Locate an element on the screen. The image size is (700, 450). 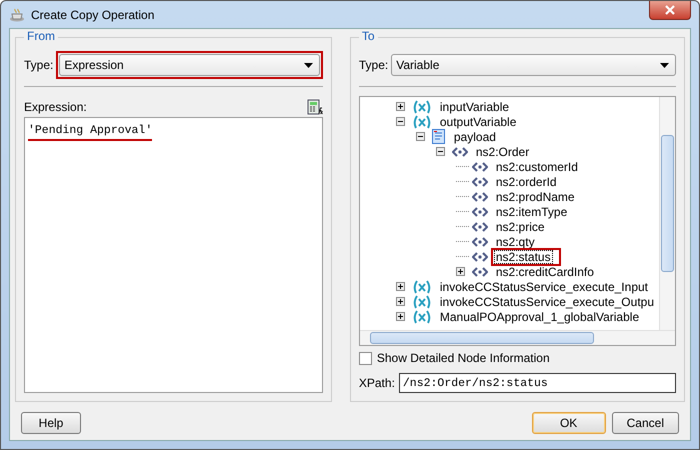
tree-node: ns2:customerId is located at coordinates (537, 167).